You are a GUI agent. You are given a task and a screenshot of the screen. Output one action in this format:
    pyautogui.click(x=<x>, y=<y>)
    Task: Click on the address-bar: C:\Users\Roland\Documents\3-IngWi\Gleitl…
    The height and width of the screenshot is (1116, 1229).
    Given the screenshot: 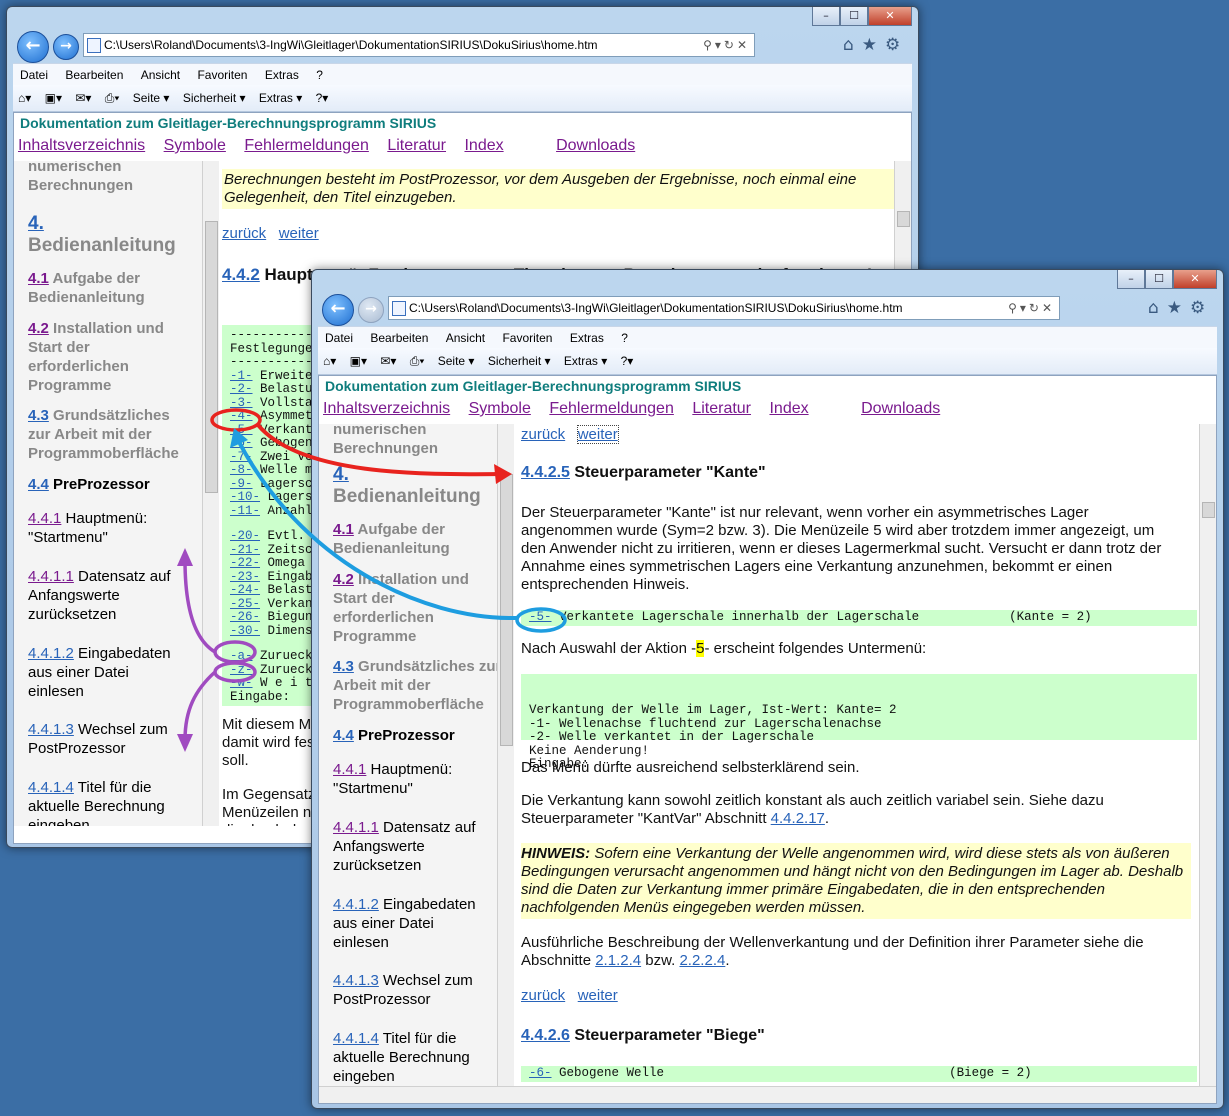 What is the action you would take?
    pyautogui.click(x=419, y=45)
    